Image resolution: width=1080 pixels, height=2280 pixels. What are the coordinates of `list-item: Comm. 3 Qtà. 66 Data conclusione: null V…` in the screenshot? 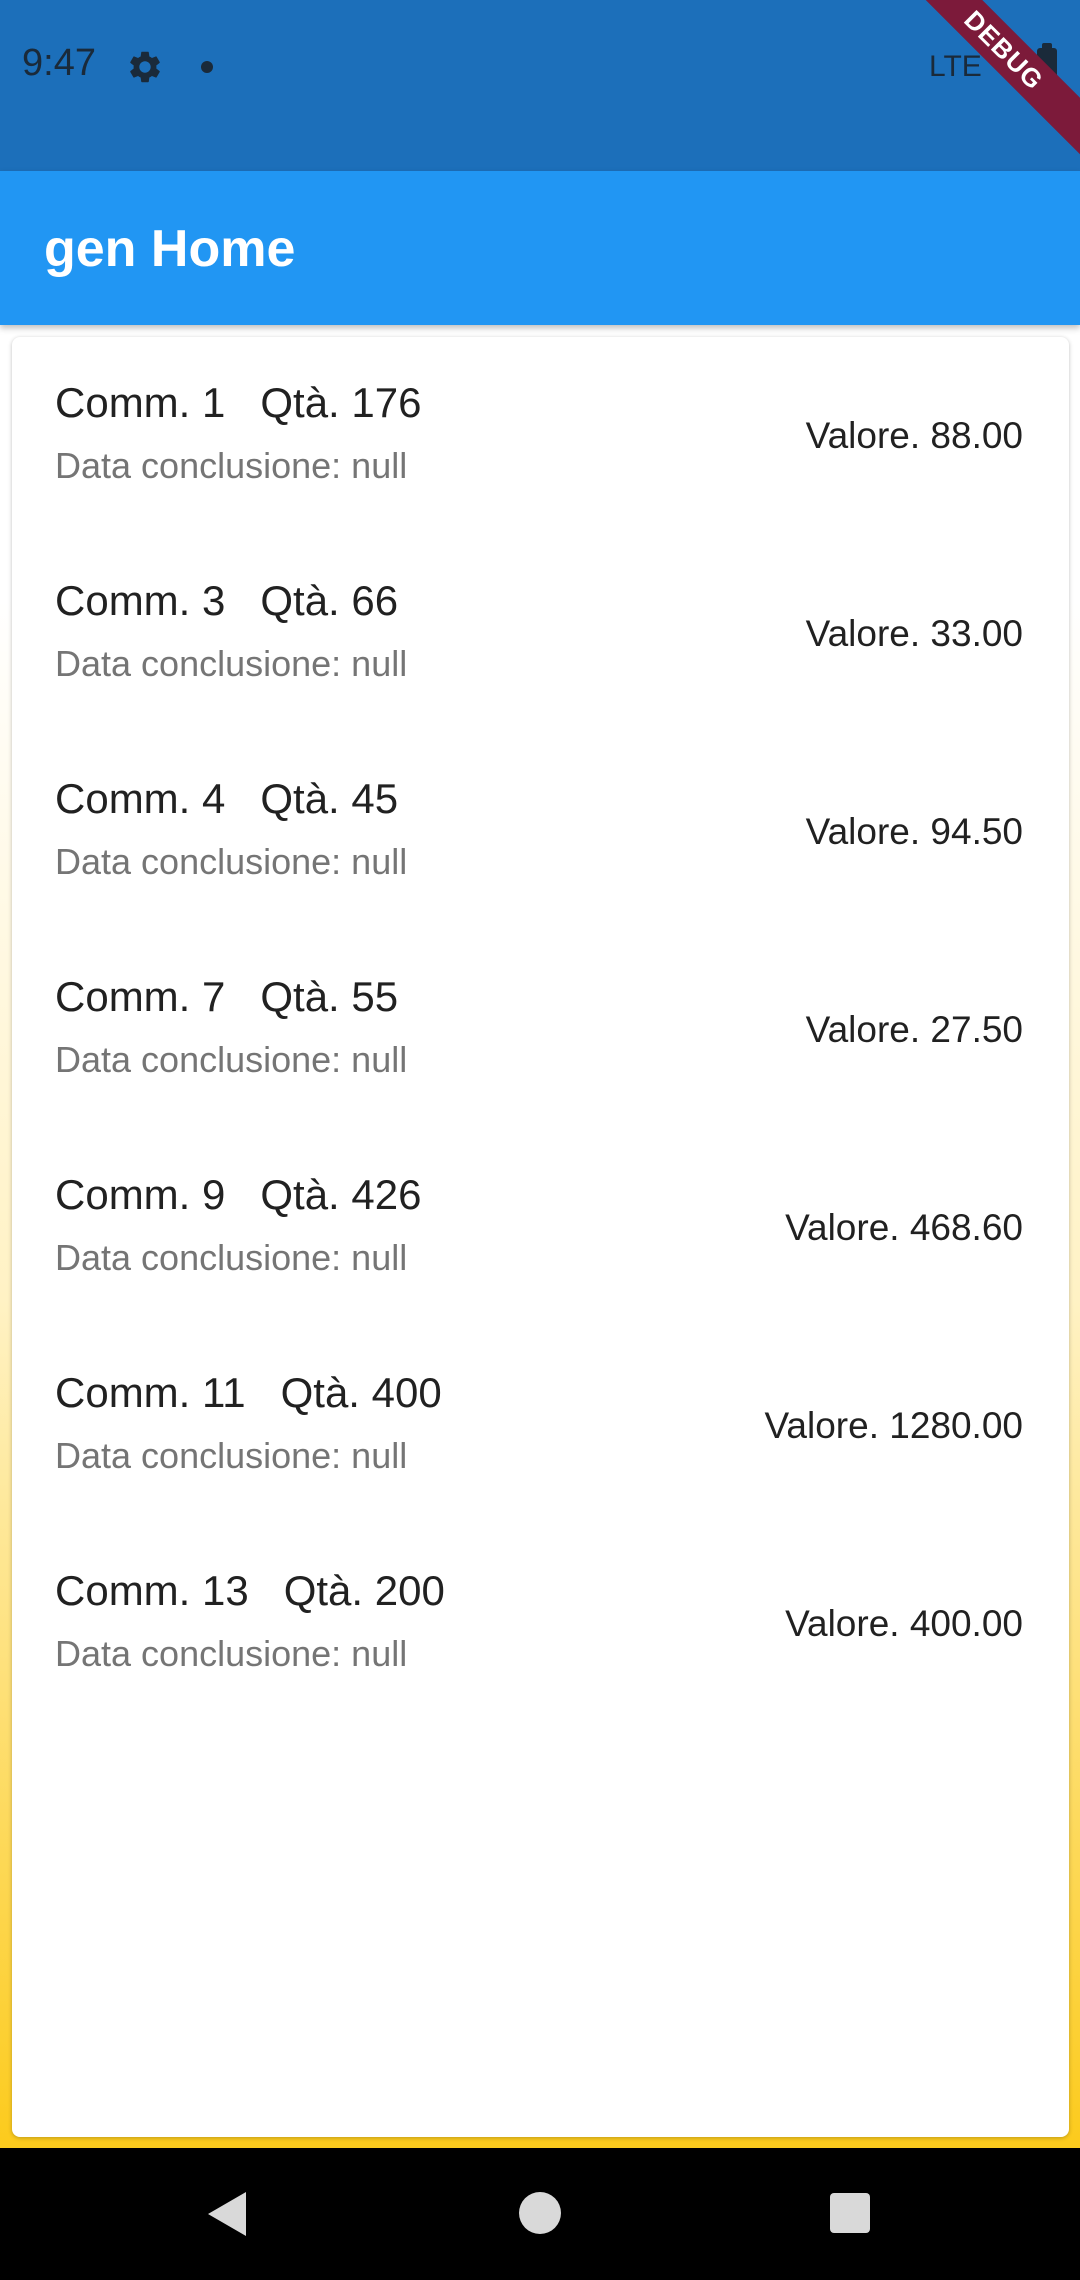 It's located at (540, 634).